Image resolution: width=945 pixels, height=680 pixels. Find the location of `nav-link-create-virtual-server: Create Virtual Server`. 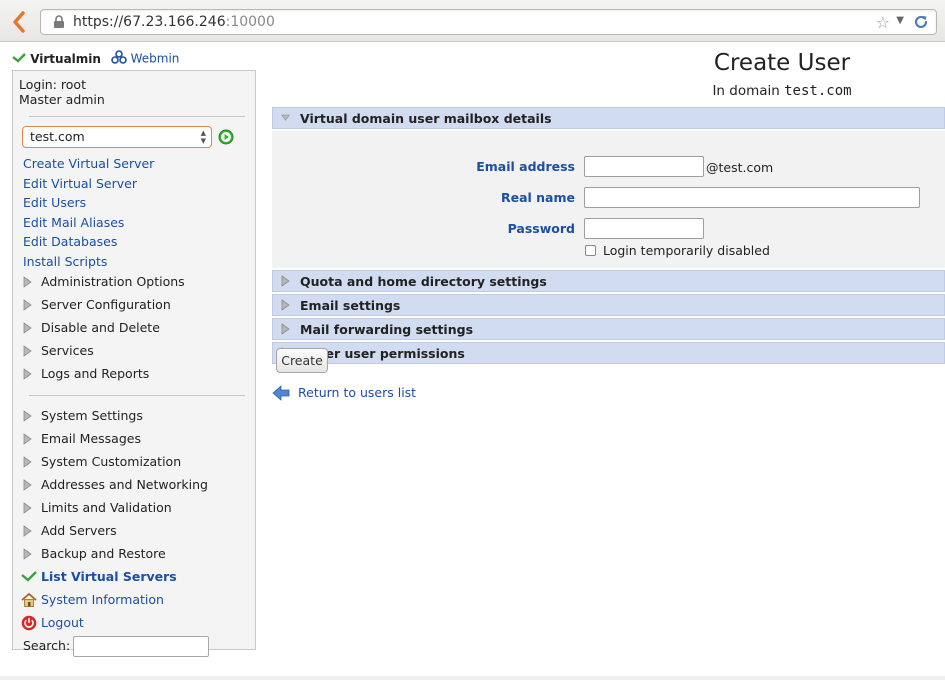

nav-link-create-virtual-server: Create Virtual Server is located at coordinates (137, 164).